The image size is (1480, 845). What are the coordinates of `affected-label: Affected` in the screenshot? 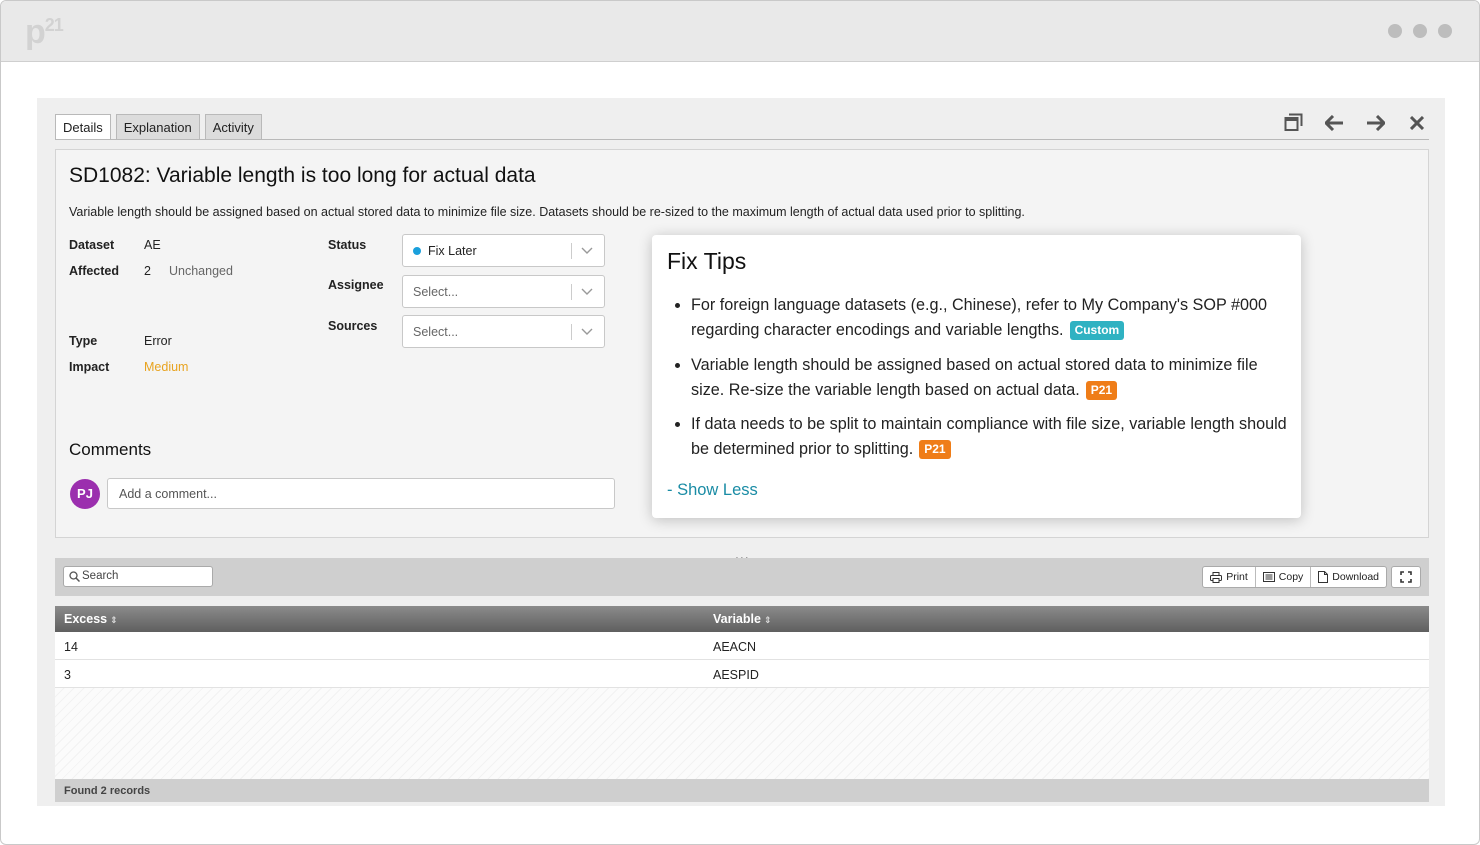 It's located at (94, 271).